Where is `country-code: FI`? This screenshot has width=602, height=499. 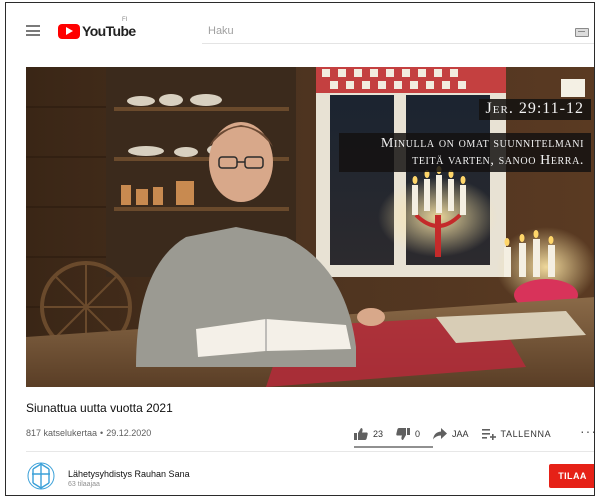
country-code: FI is located at coordinates (125, 20).